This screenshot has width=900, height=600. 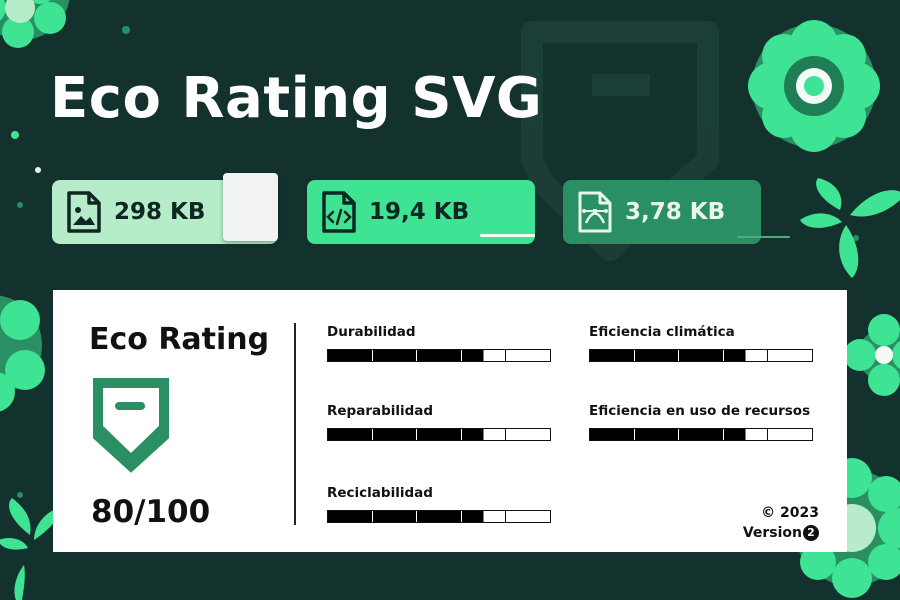 I want to click on card-divider, so click(x=295, y=424).